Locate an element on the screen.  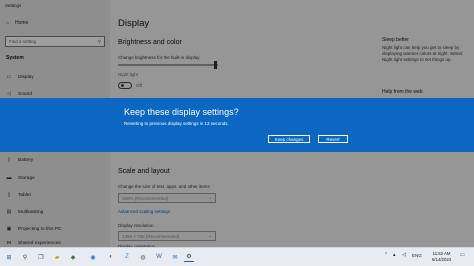
chevron-up-icon: ⌃ is located at coordinates (386, 255).